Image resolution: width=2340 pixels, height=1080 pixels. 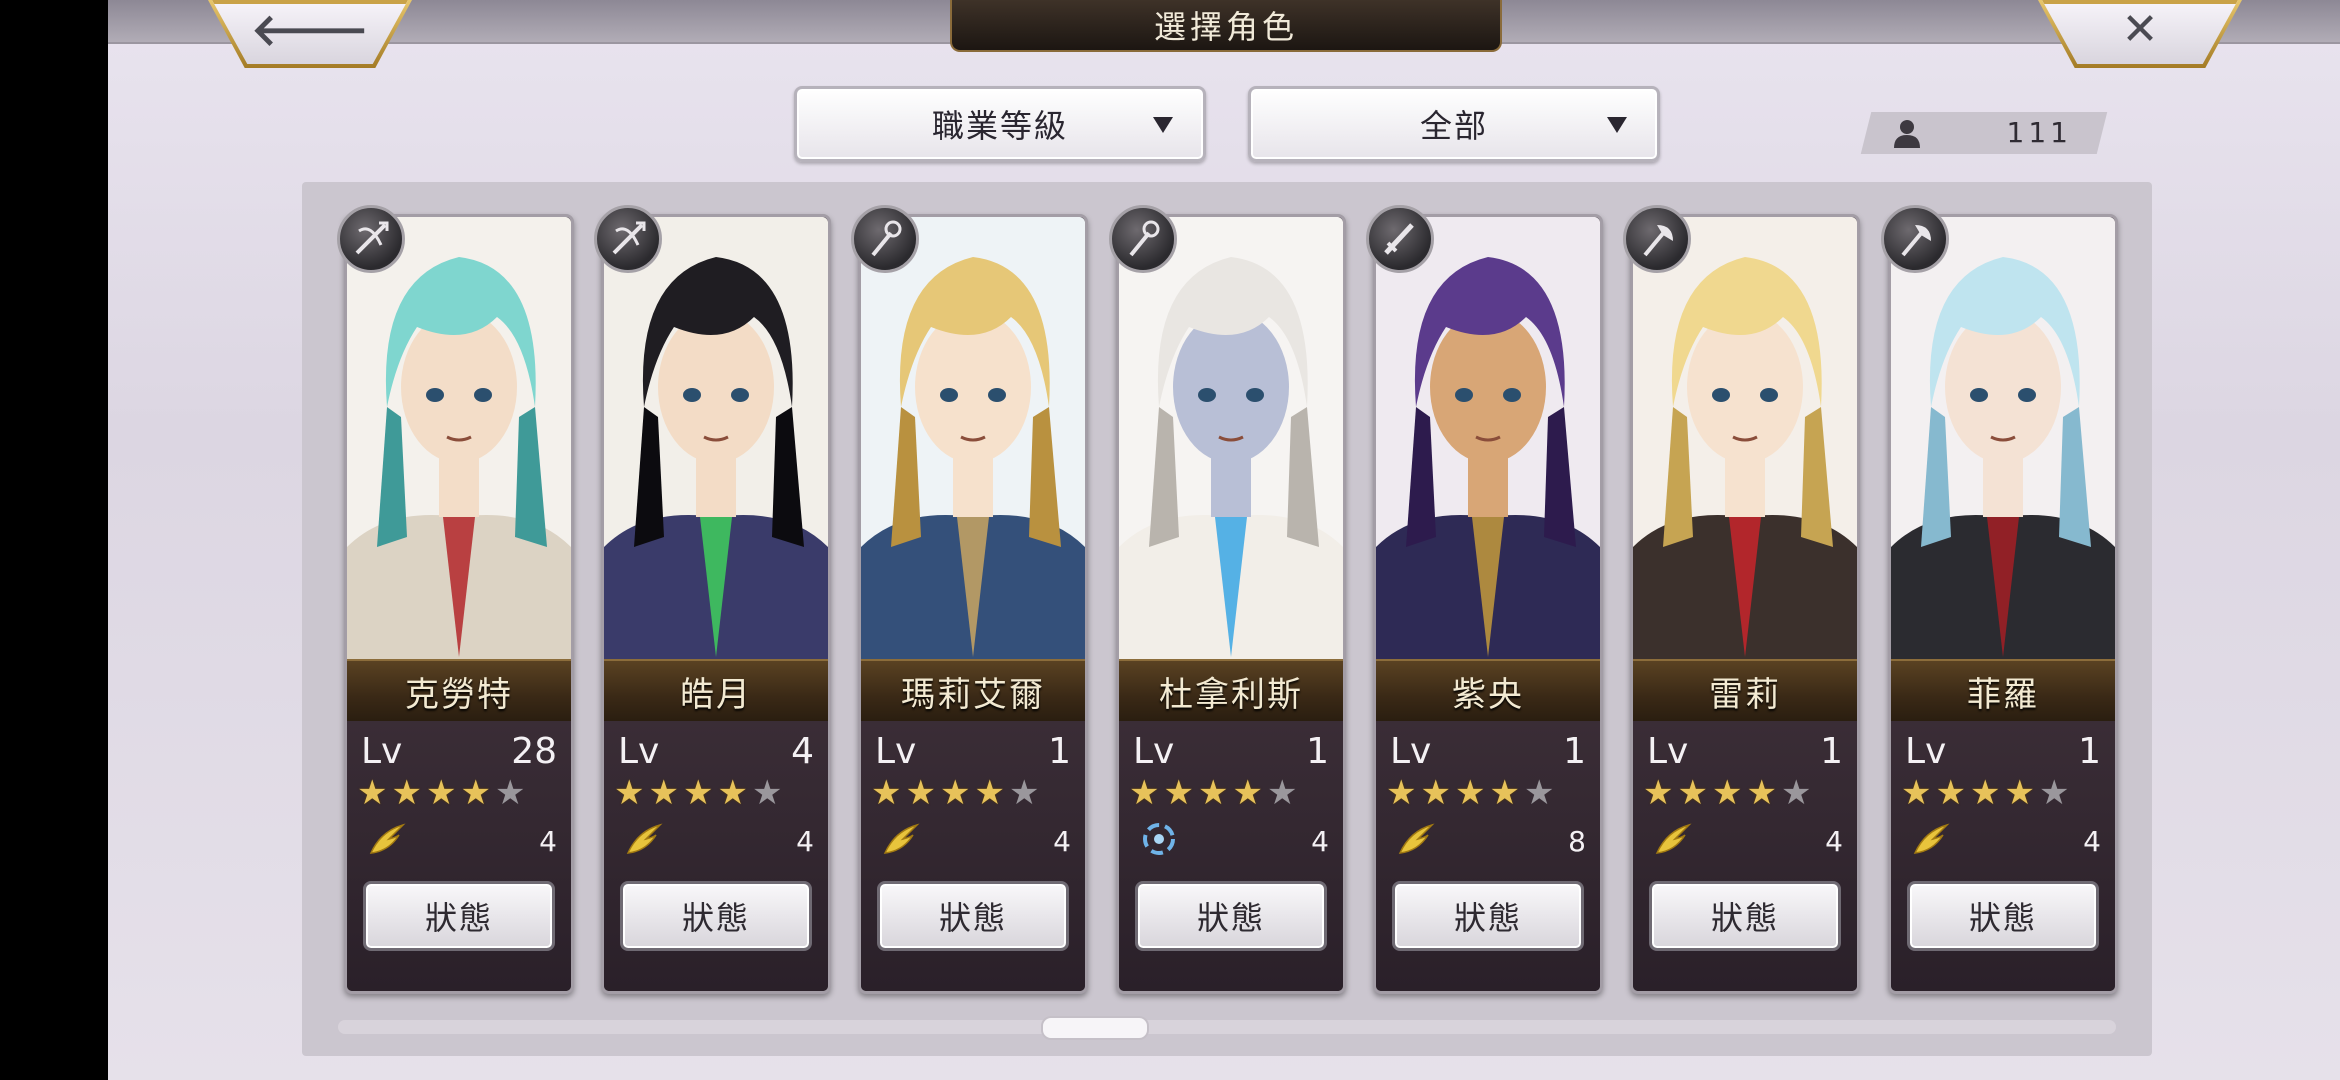 I want to click on character-card: 杜拿利斯 Lv 1 ★ ★ ★ ★ ★ 4 狀態, so click(x=1227, y=599).